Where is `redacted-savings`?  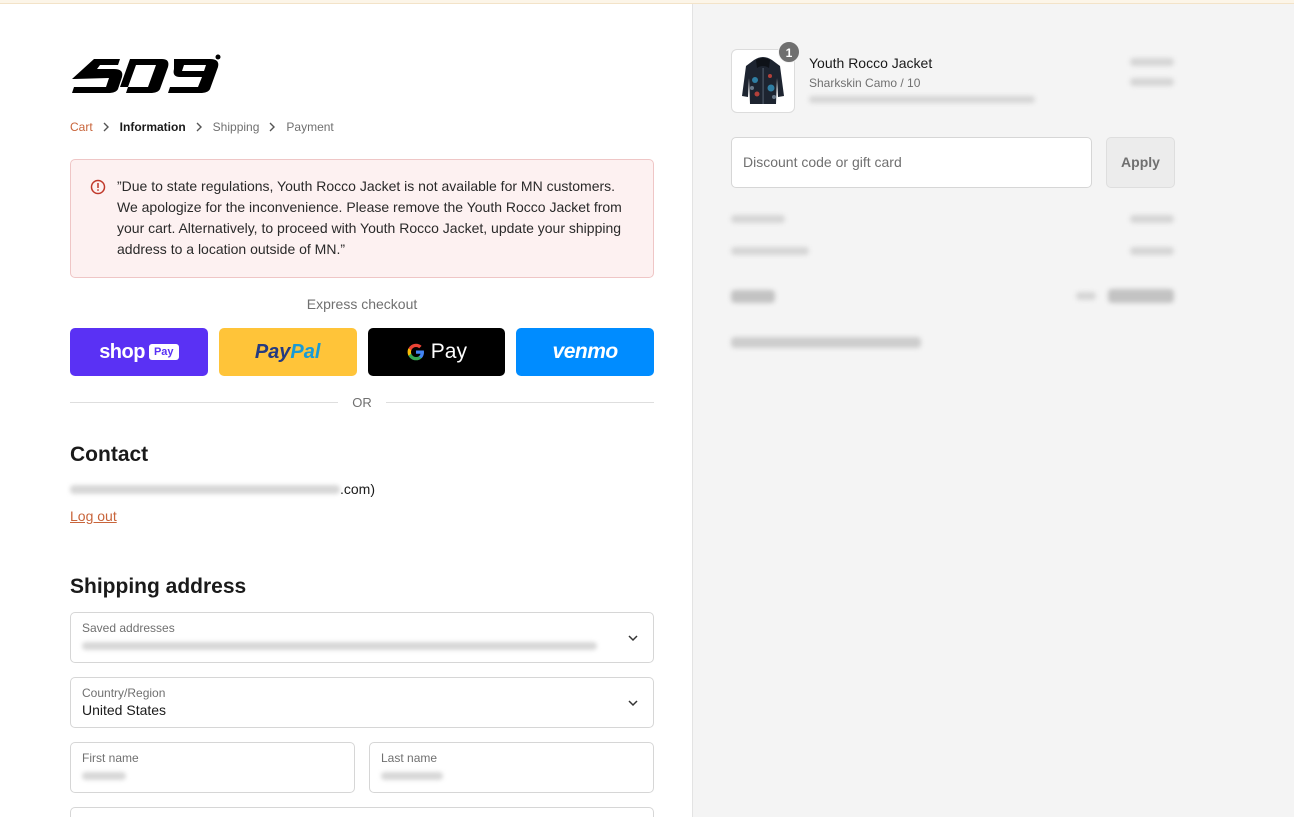 redacted-savings is located at coordinates (826, 342).